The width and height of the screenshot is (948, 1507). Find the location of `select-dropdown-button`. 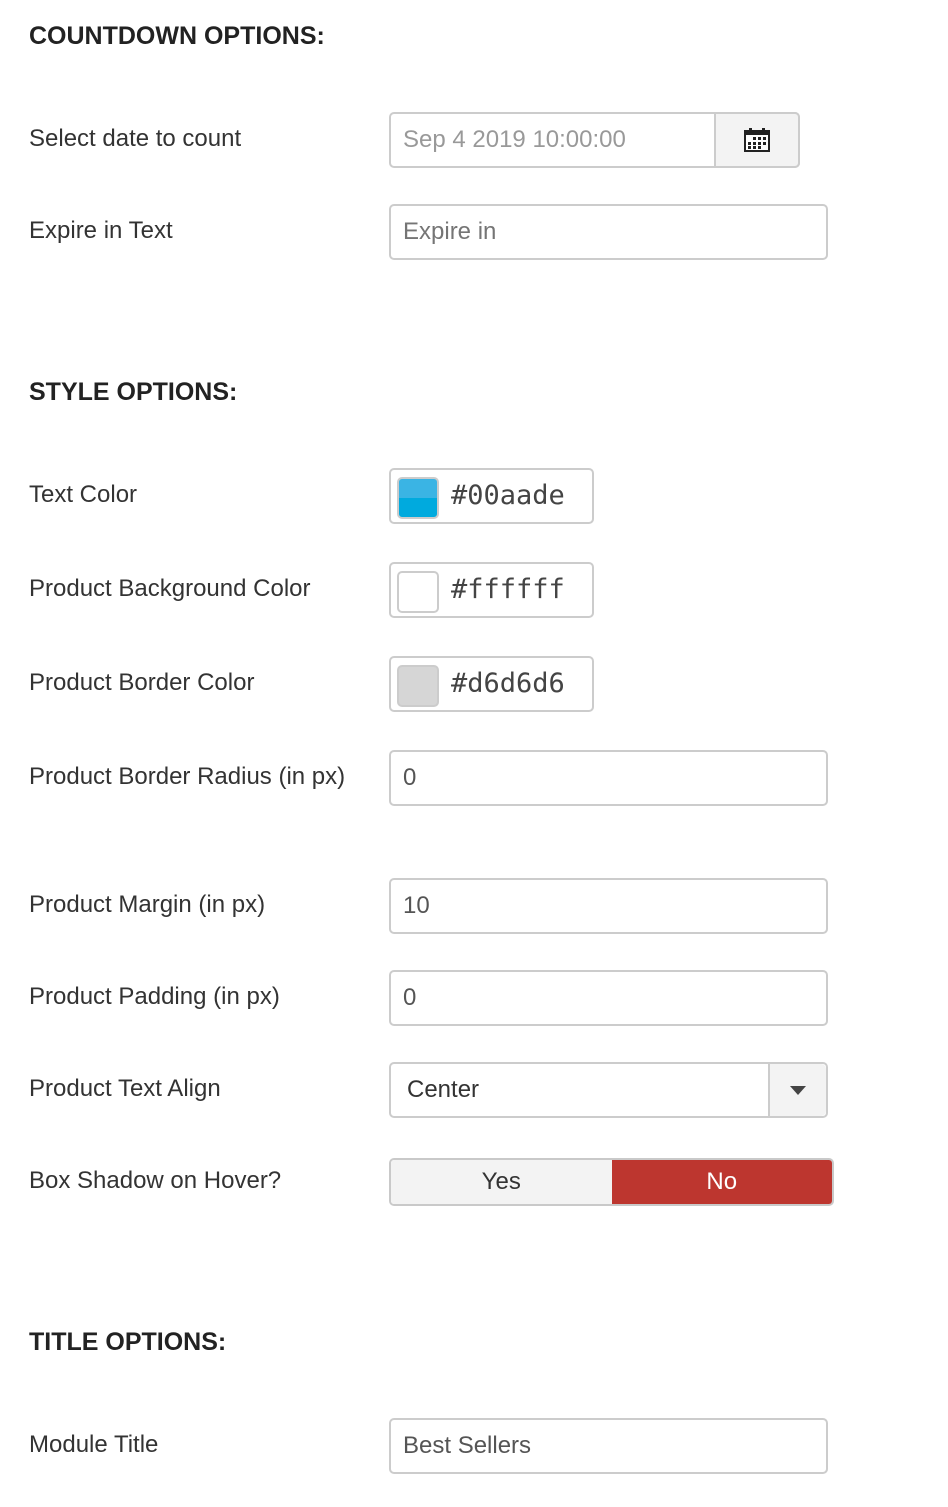

select-dropdown-button is located at coordinates (797, 1090).